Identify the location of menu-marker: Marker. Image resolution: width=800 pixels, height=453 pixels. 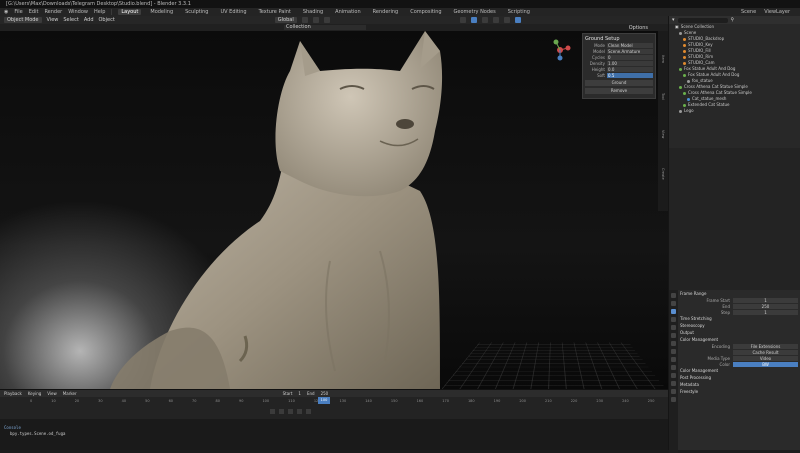
(70, 393).